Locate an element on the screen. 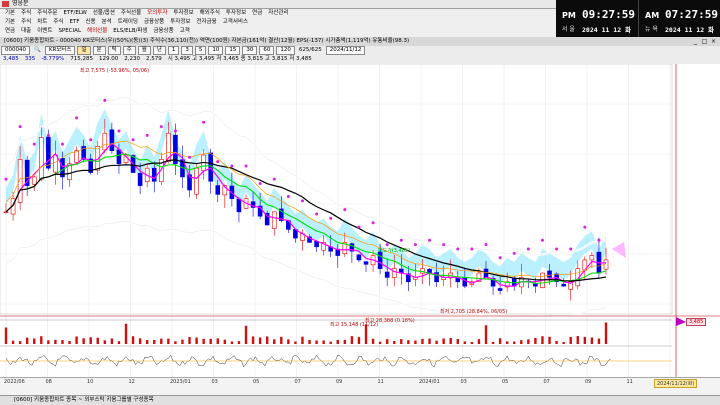 The height and width of the screenshot is (405, 720). period-button-8: 5 is located at coordinates (200, 50).